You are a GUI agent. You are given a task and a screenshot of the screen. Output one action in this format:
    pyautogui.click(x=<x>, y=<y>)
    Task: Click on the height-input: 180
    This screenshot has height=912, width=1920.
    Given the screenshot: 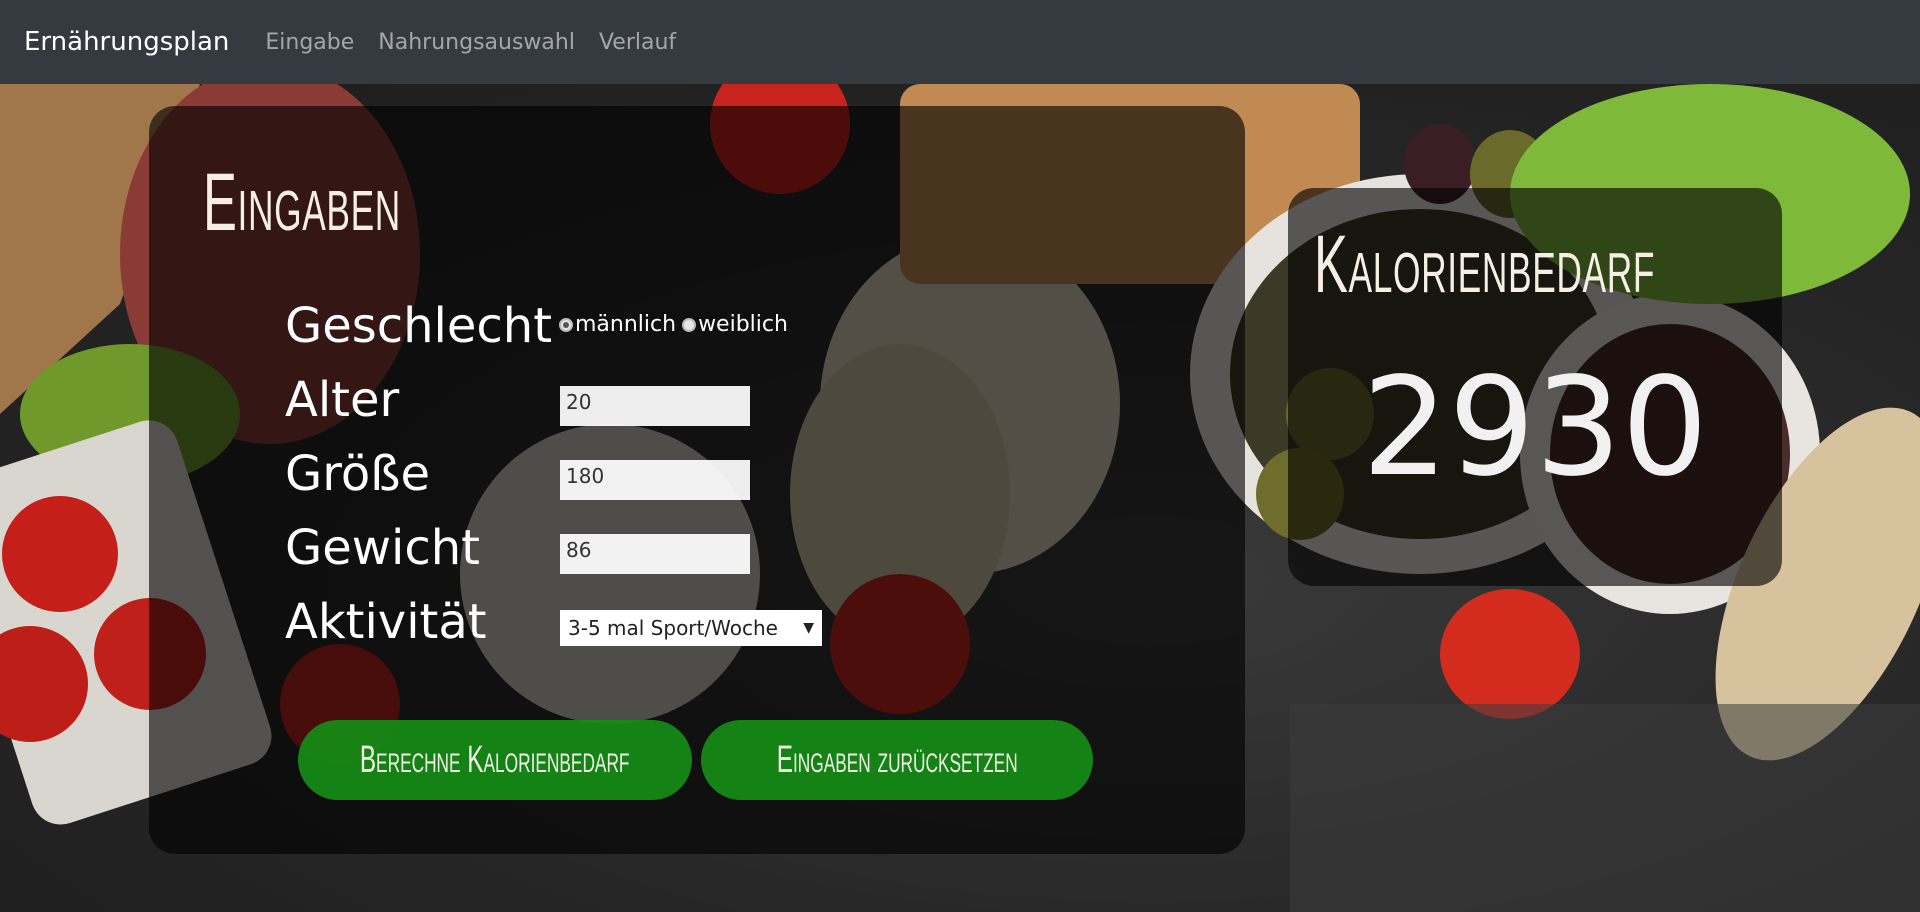 What is the action you would take?
    pyautogui.click(x=655, y=480)
    